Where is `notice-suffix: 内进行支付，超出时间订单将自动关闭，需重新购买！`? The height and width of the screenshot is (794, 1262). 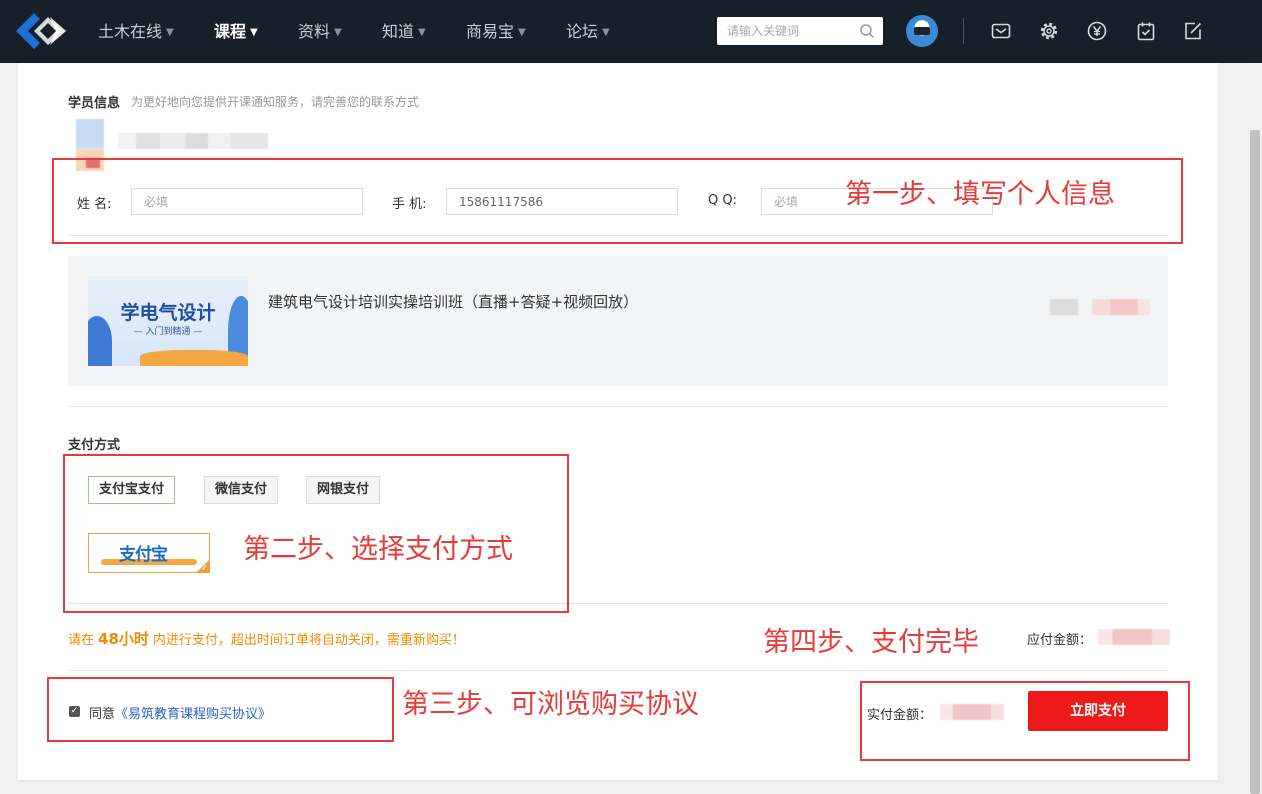 notice-suffix: 内进行支付，超出时间订单将自动关闭，需重新购买！ is located at coordinates (308, 640).